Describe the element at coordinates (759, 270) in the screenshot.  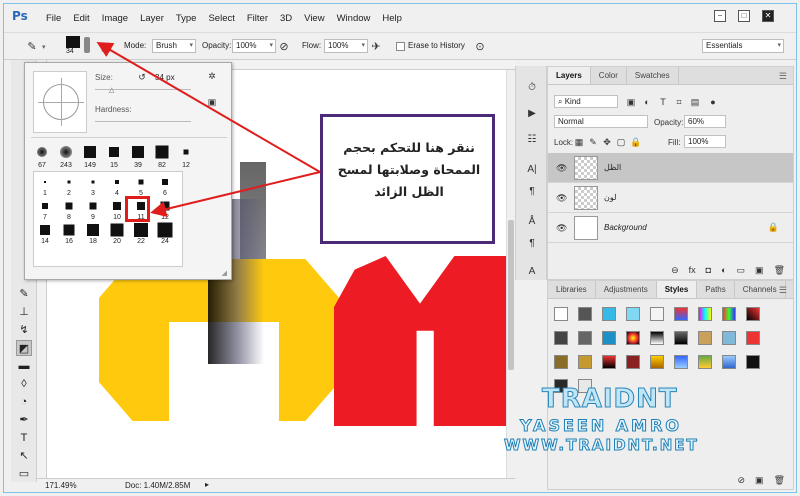
I see `new-layer-icon: ▣` at that location.